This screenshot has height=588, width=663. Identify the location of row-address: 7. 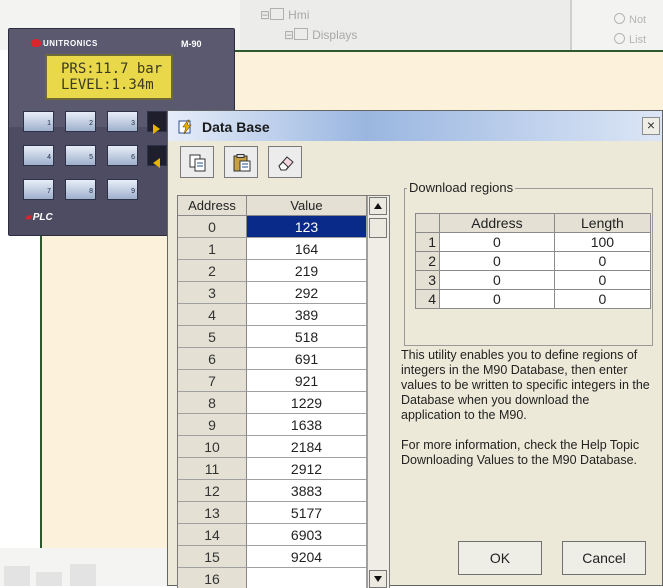
(212, 381).